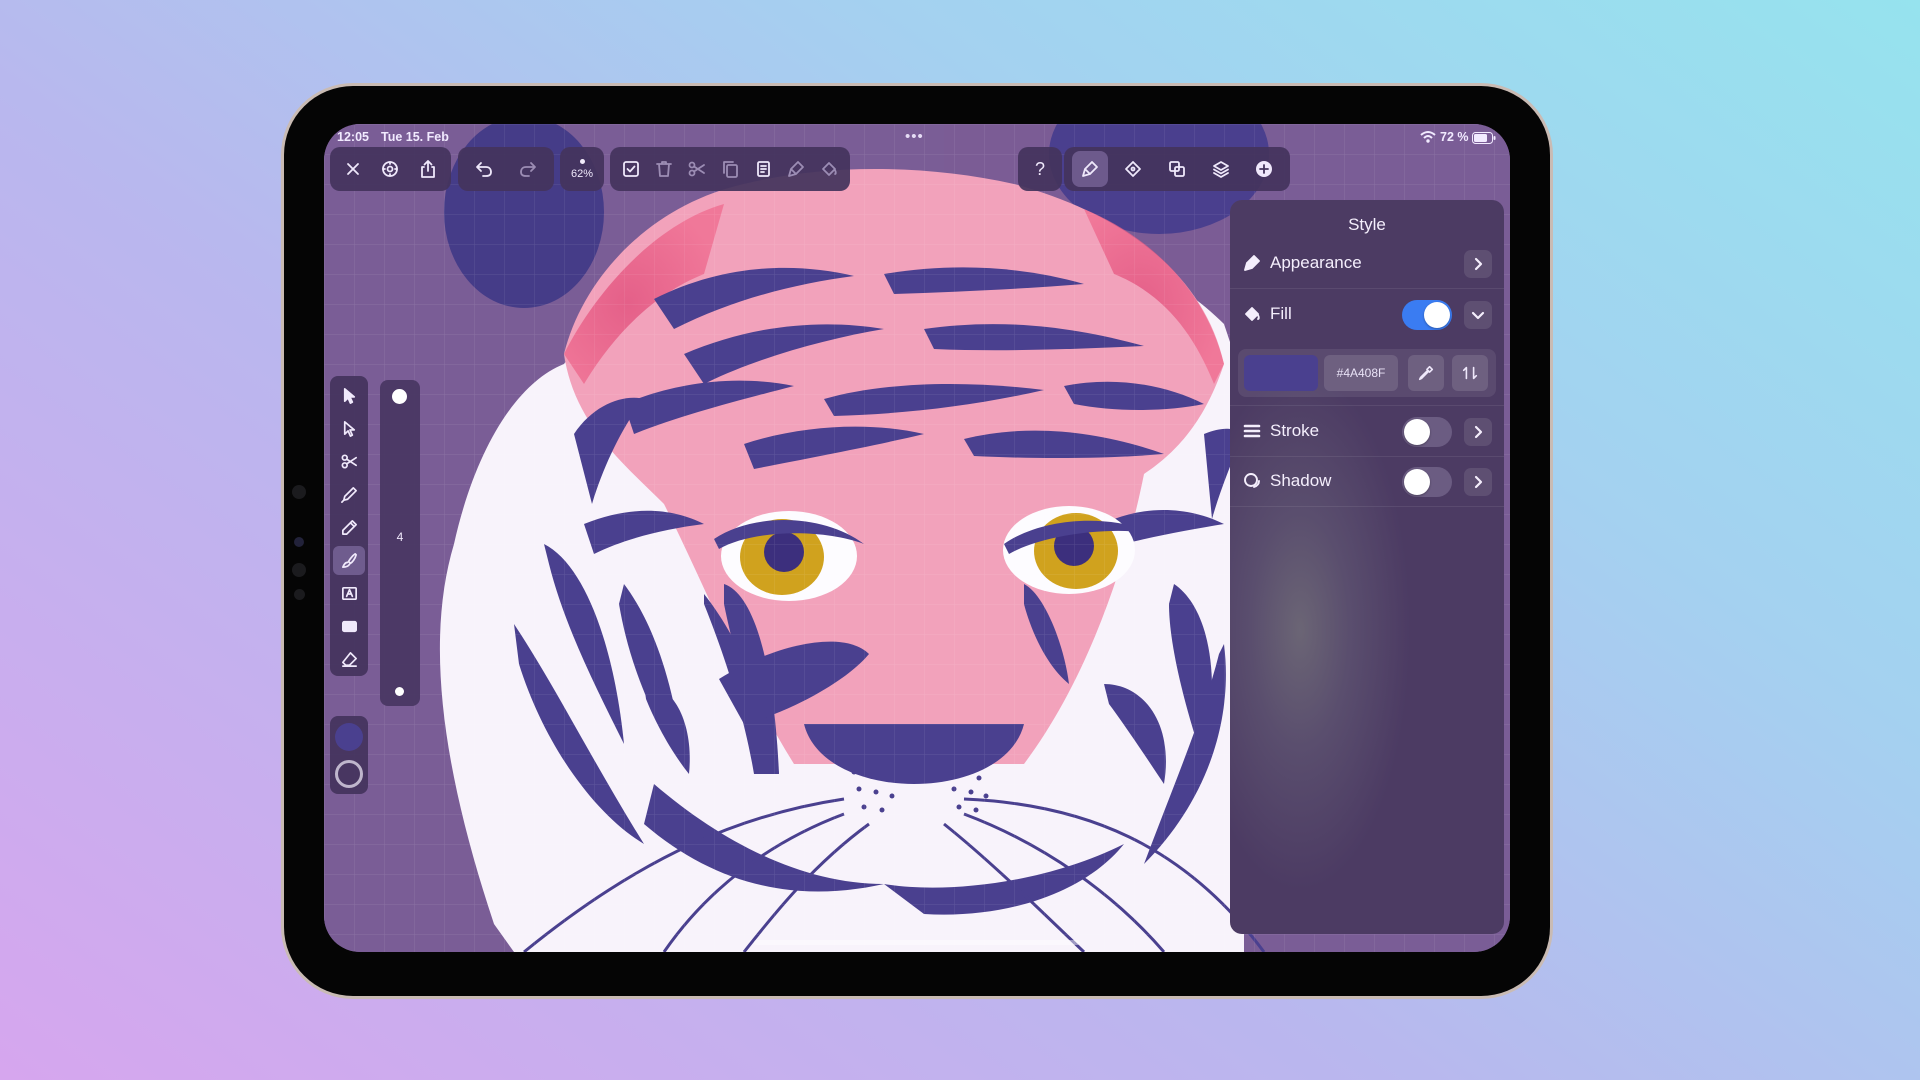 The height and width of the screenshot is (1080, 1920). Describe the element at coordinates (1367, 314) in the screenshot. I see `fill-row: Fill` at that location.